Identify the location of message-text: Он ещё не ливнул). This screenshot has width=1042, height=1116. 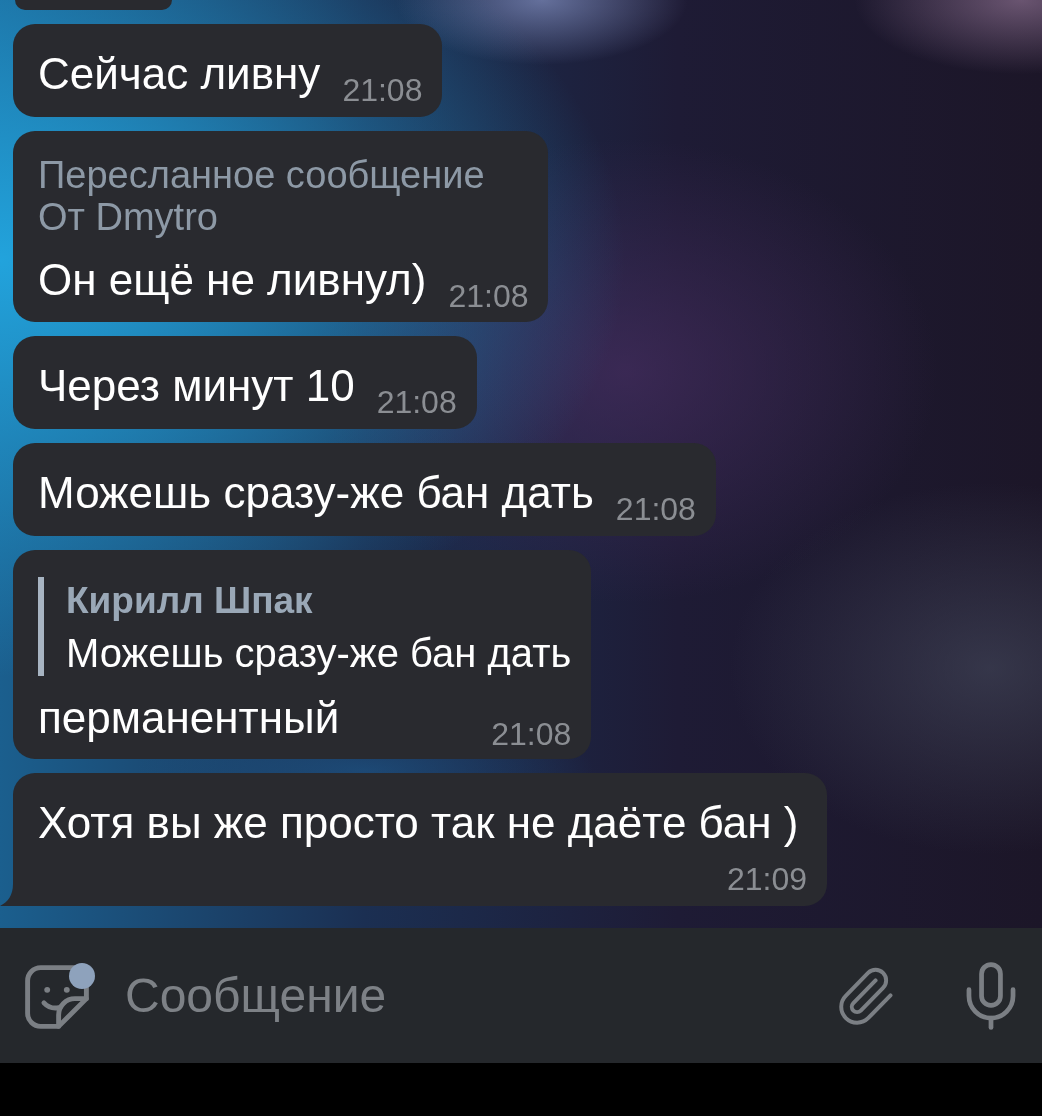
(232, 280).